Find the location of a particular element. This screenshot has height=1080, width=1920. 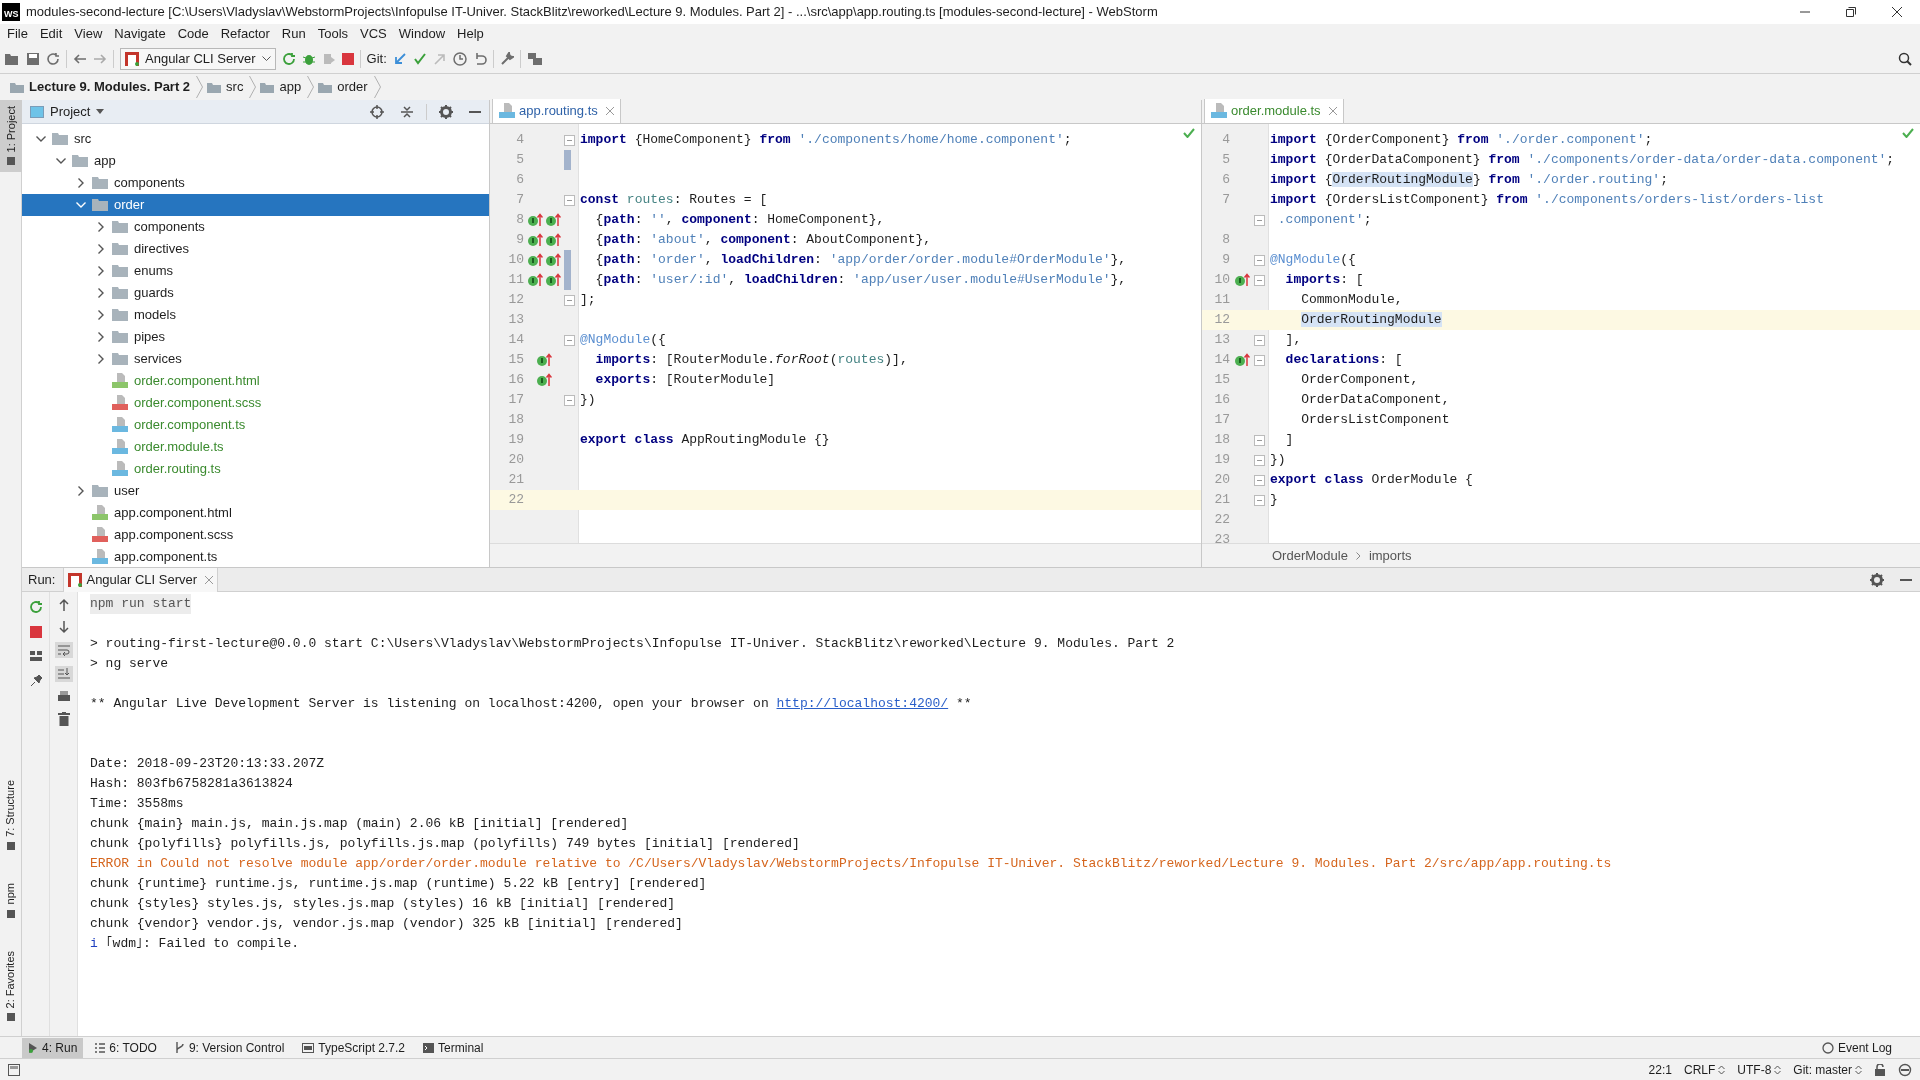

wrench-icon is located at coordinates (506, 58).